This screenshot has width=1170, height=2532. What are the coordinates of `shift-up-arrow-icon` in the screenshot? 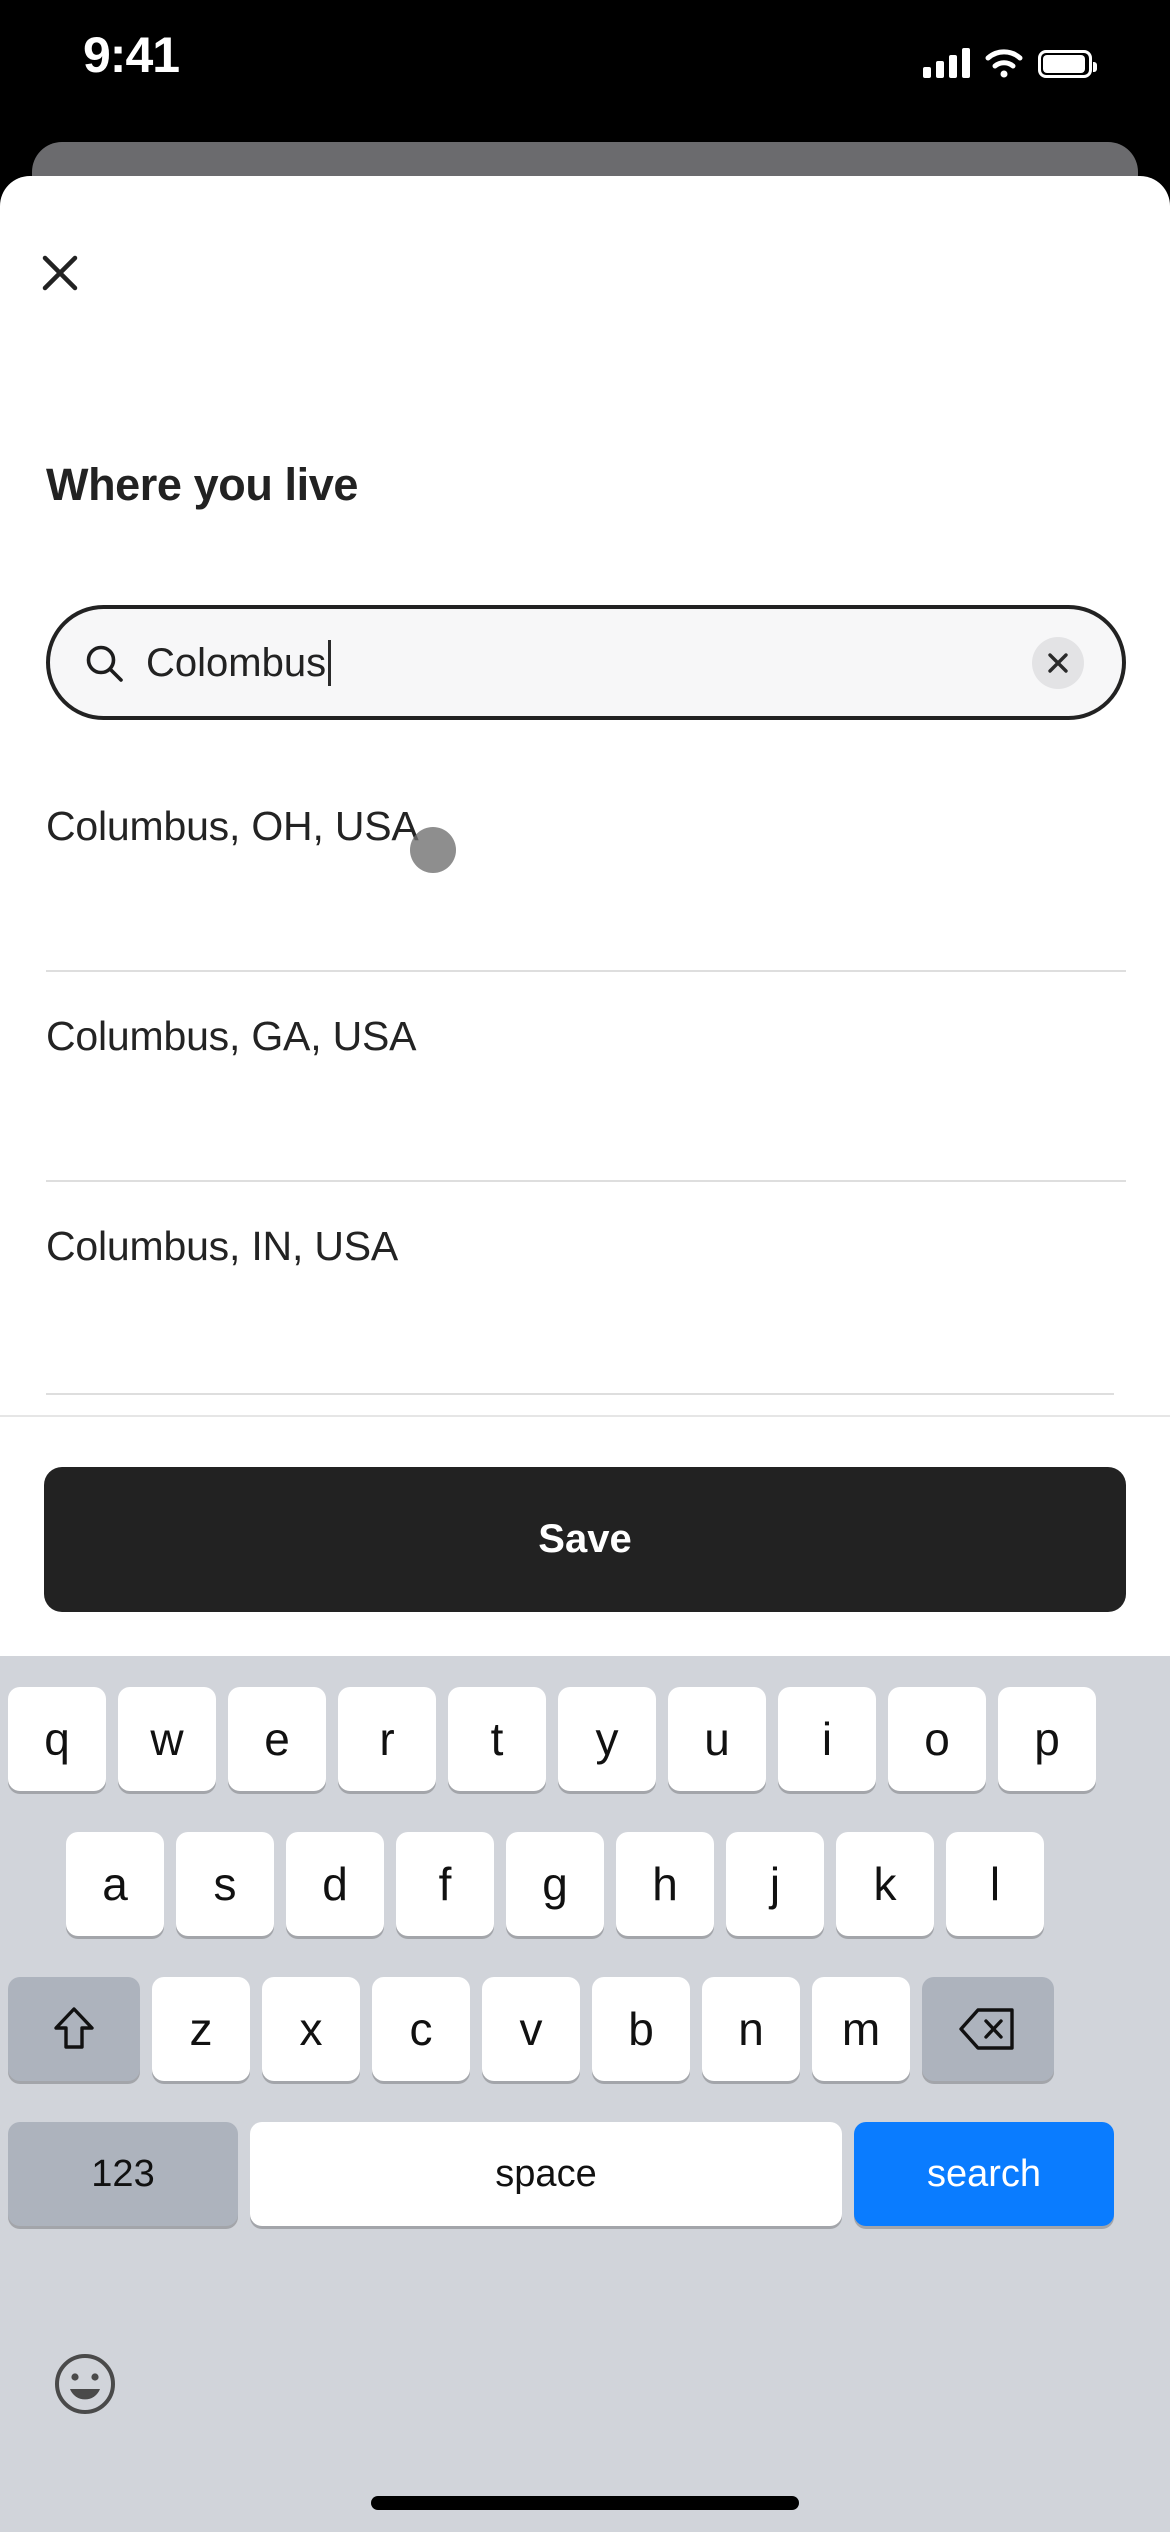 It's located at (74, 2028).